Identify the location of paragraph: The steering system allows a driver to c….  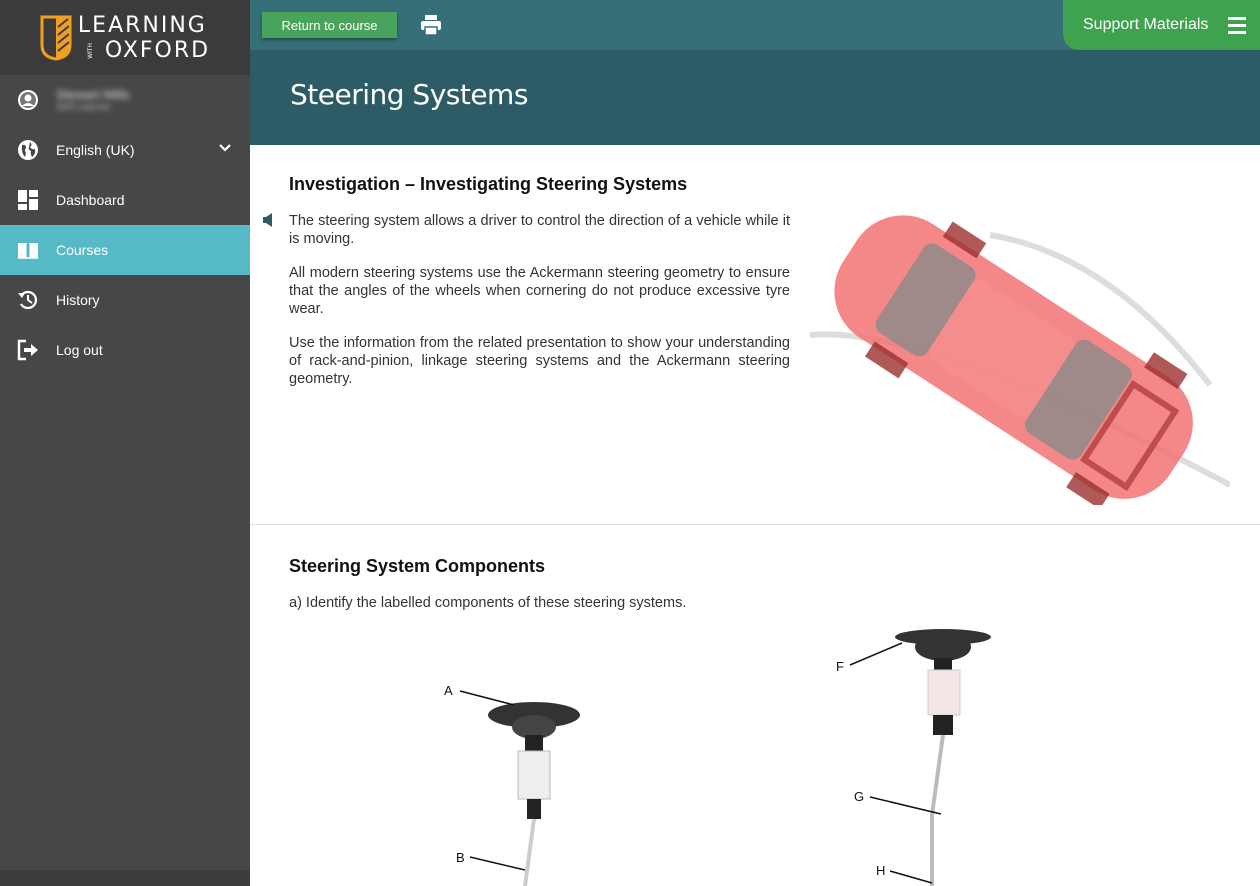
(539, 230).